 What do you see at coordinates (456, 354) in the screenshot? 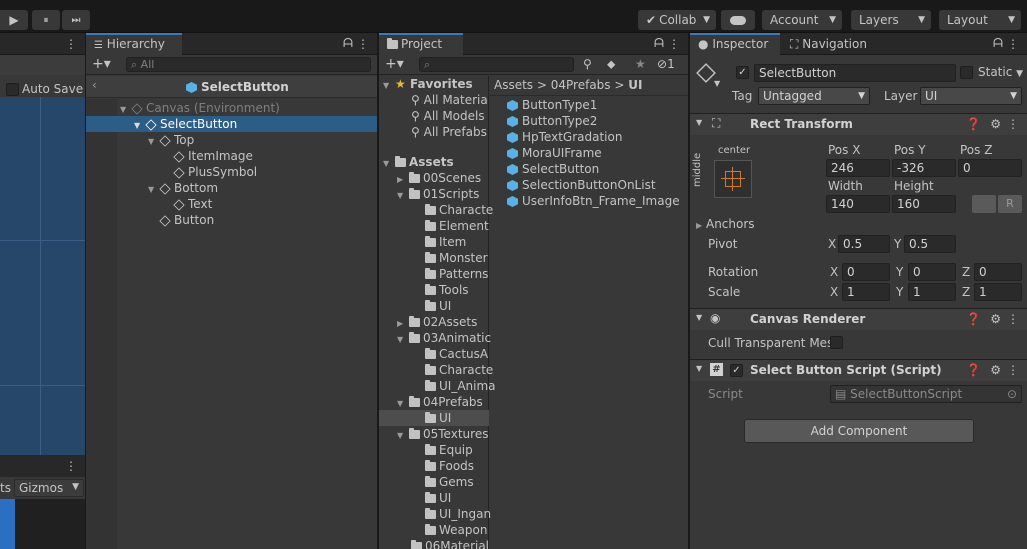
I see `folder-item: CactusA` at bounding box center [456, 354].